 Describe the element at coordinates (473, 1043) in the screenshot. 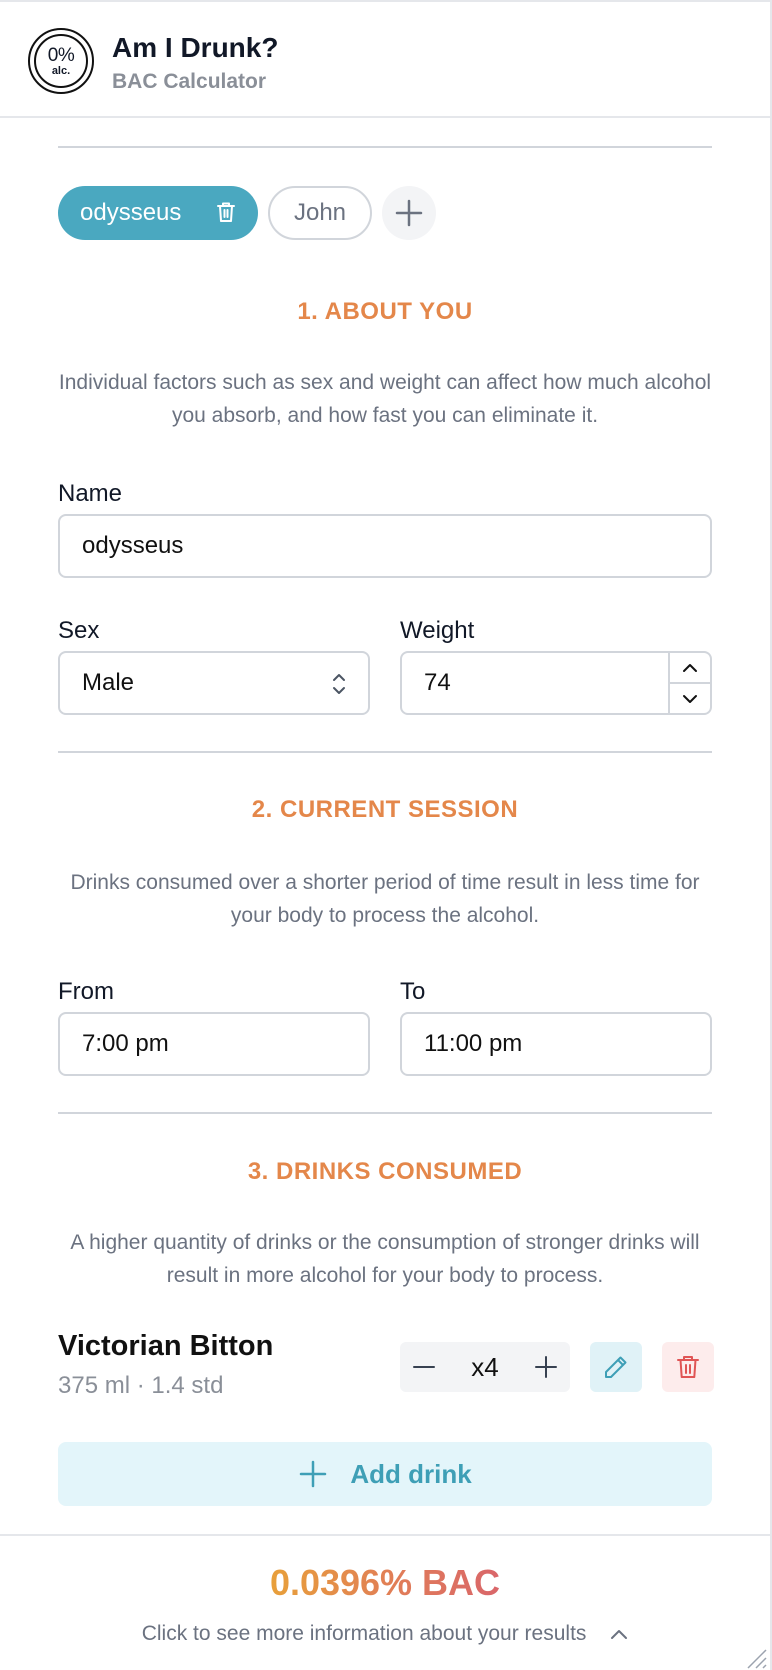

I see `to-time-value: 11:00 pm` at that location.